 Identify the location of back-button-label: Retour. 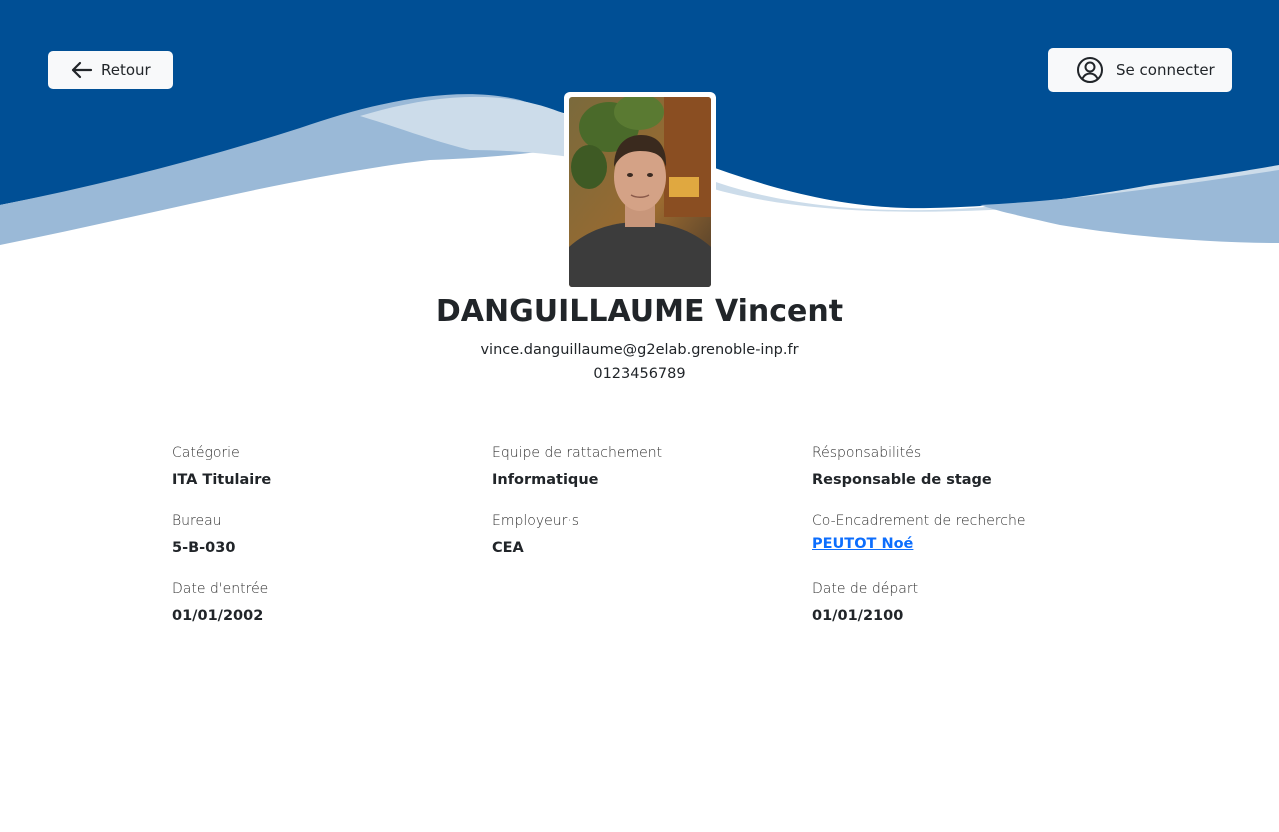
(126, 70).